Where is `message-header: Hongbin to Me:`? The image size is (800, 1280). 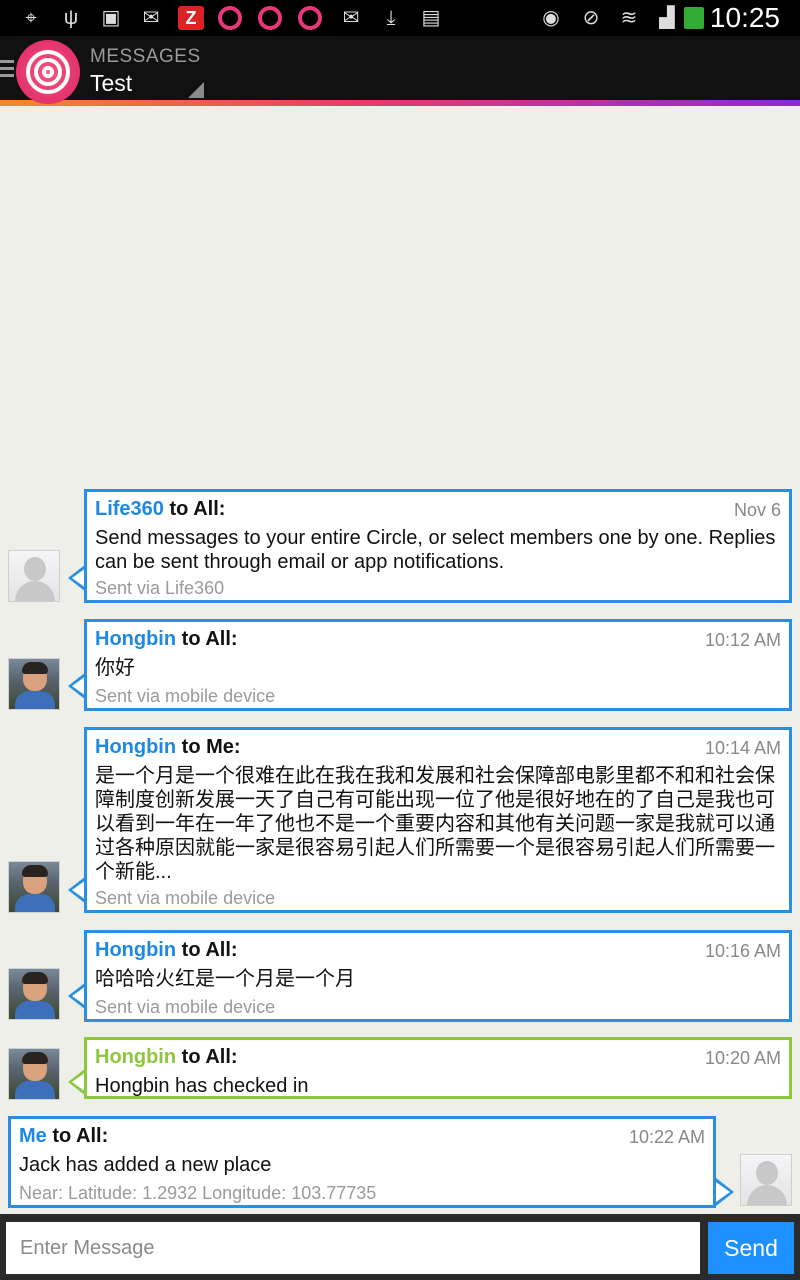
message-header: Hongbin to Me: is located at coordinates (168, 747).